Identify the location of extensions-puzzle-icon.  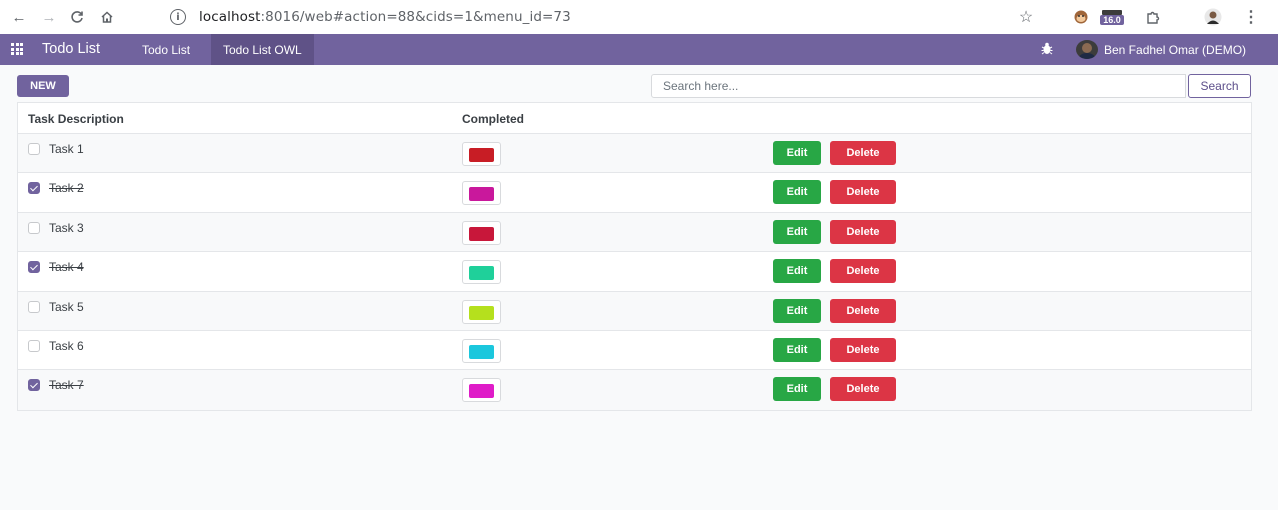
(1153, 17).